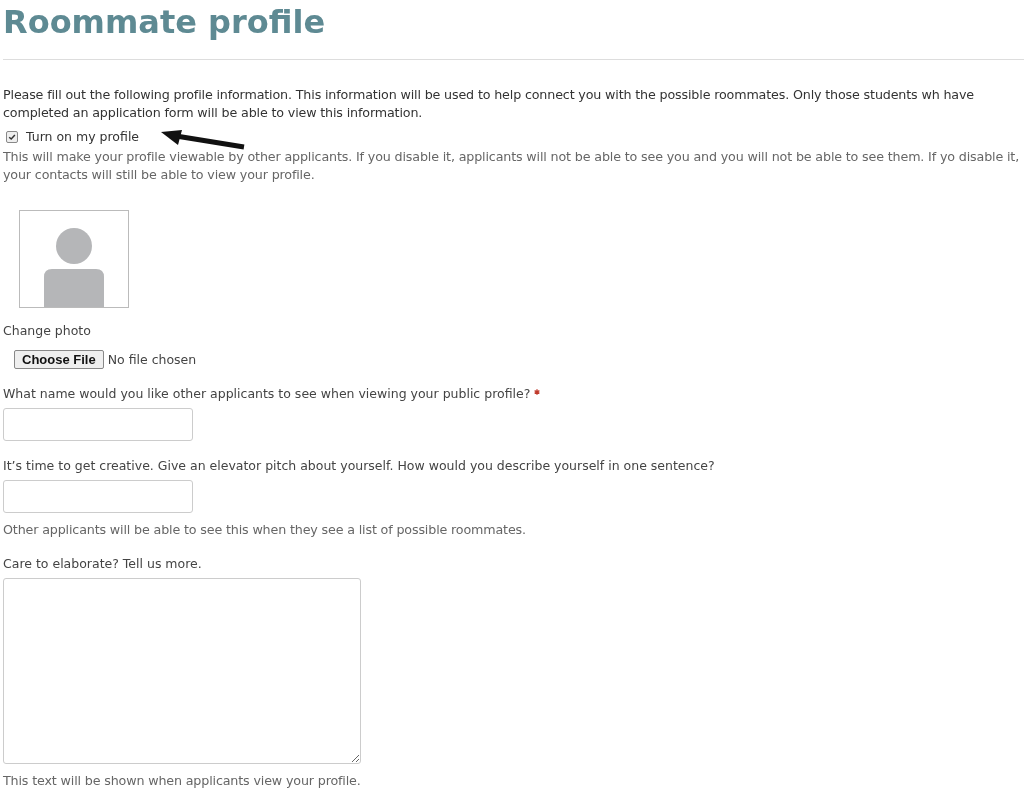 The height and width of the screenshot is (791, 1024). What do you see at coordinates (12, 136) in the screenshot?
I see `profile-checkbox` at bounding box center [12, 136].